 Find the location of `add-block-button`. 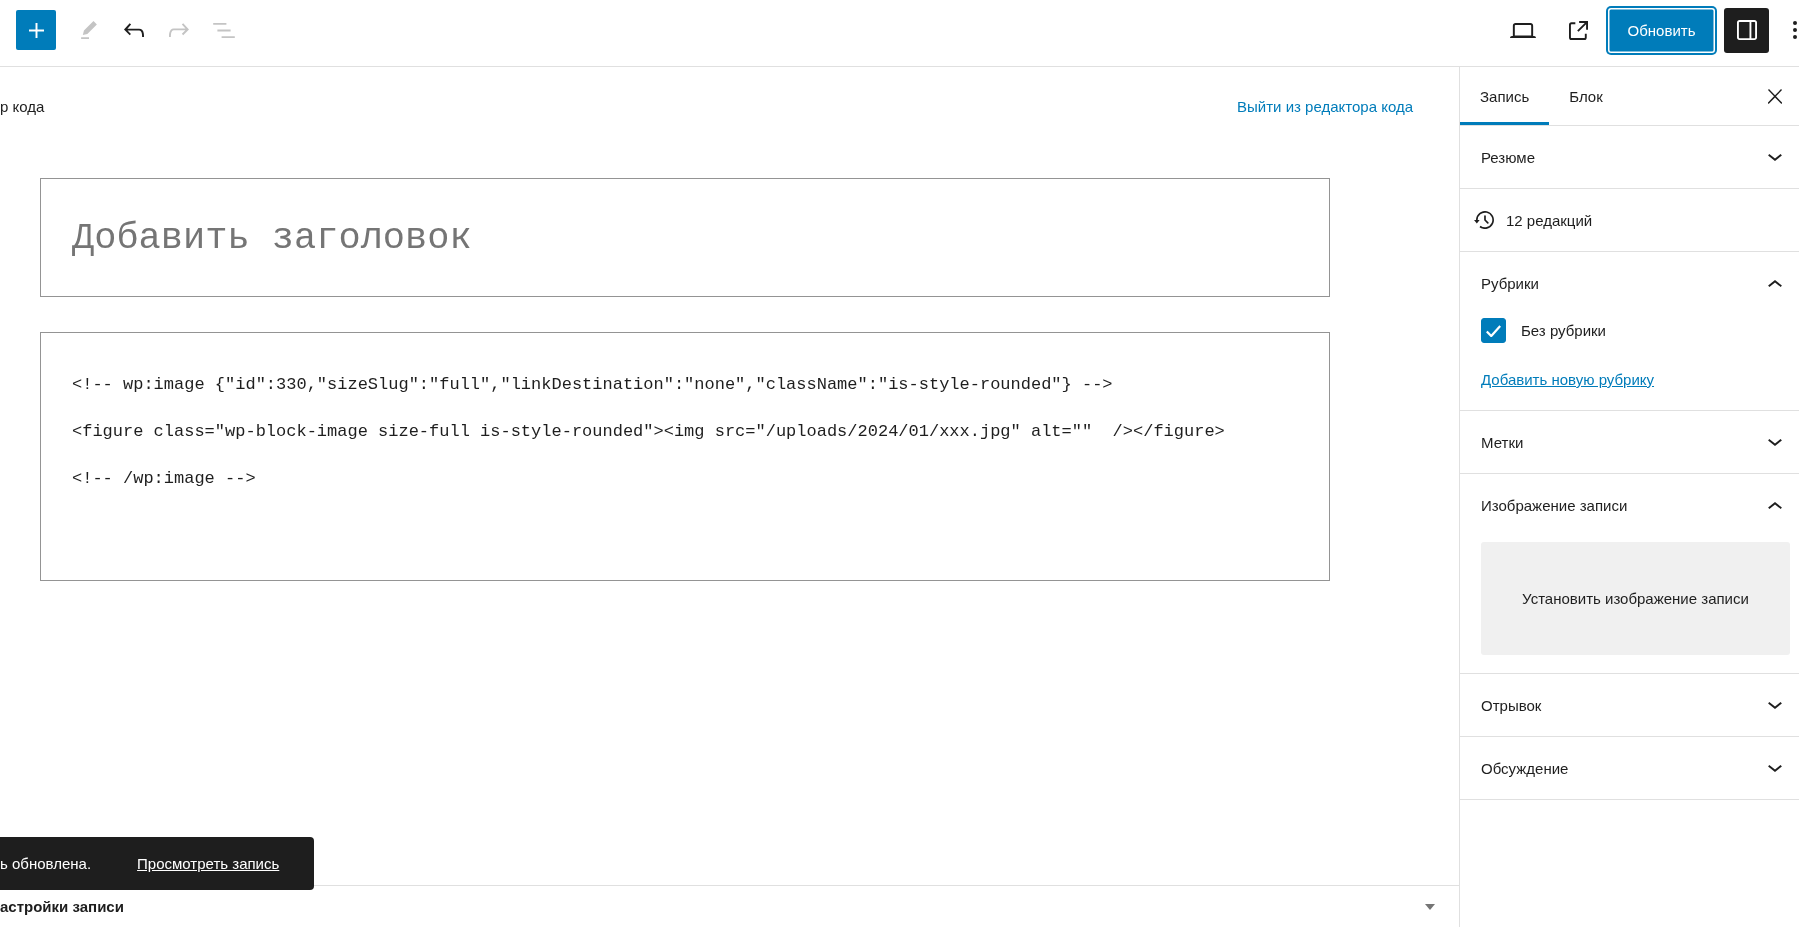

add-block-button is located at coordinates (36, 30).